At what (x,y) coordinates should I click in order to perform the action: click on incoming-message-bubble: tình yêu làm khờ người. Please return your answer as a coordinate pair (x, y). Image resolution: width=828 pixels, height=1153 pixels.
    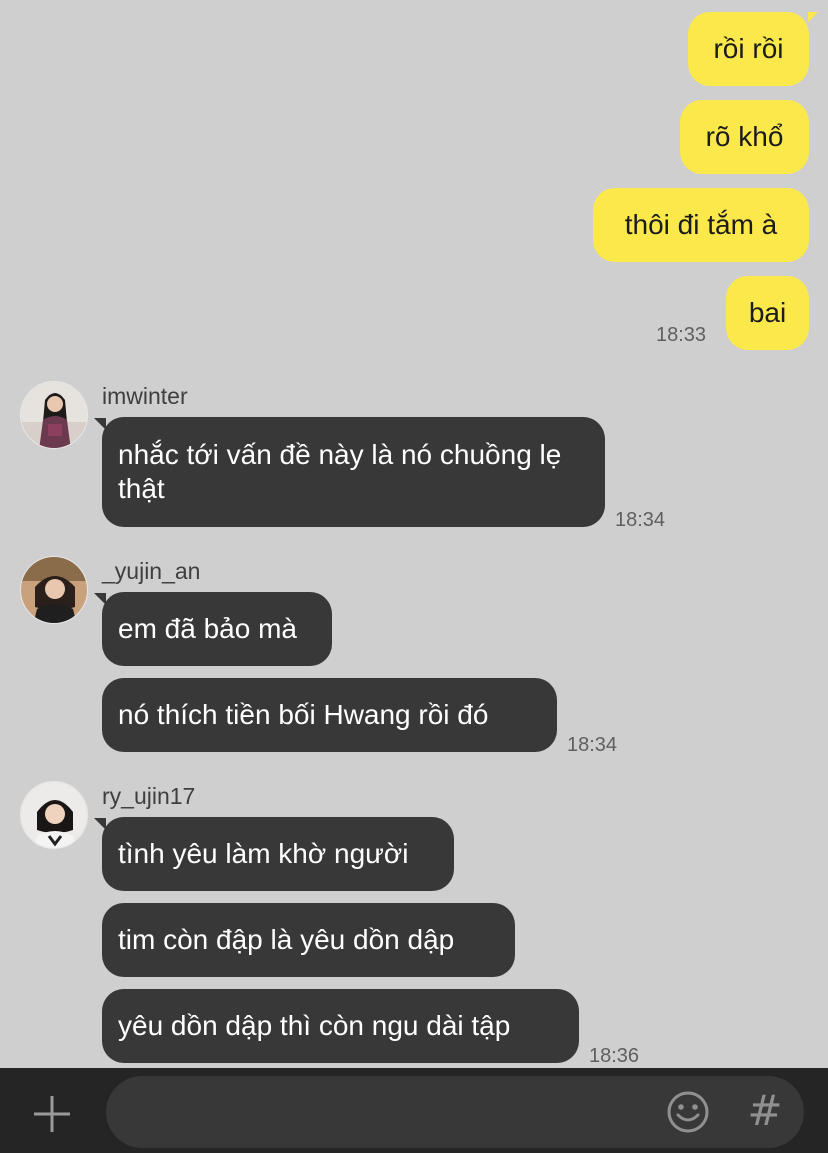
    Looking at the image, I should click on (278, 854).